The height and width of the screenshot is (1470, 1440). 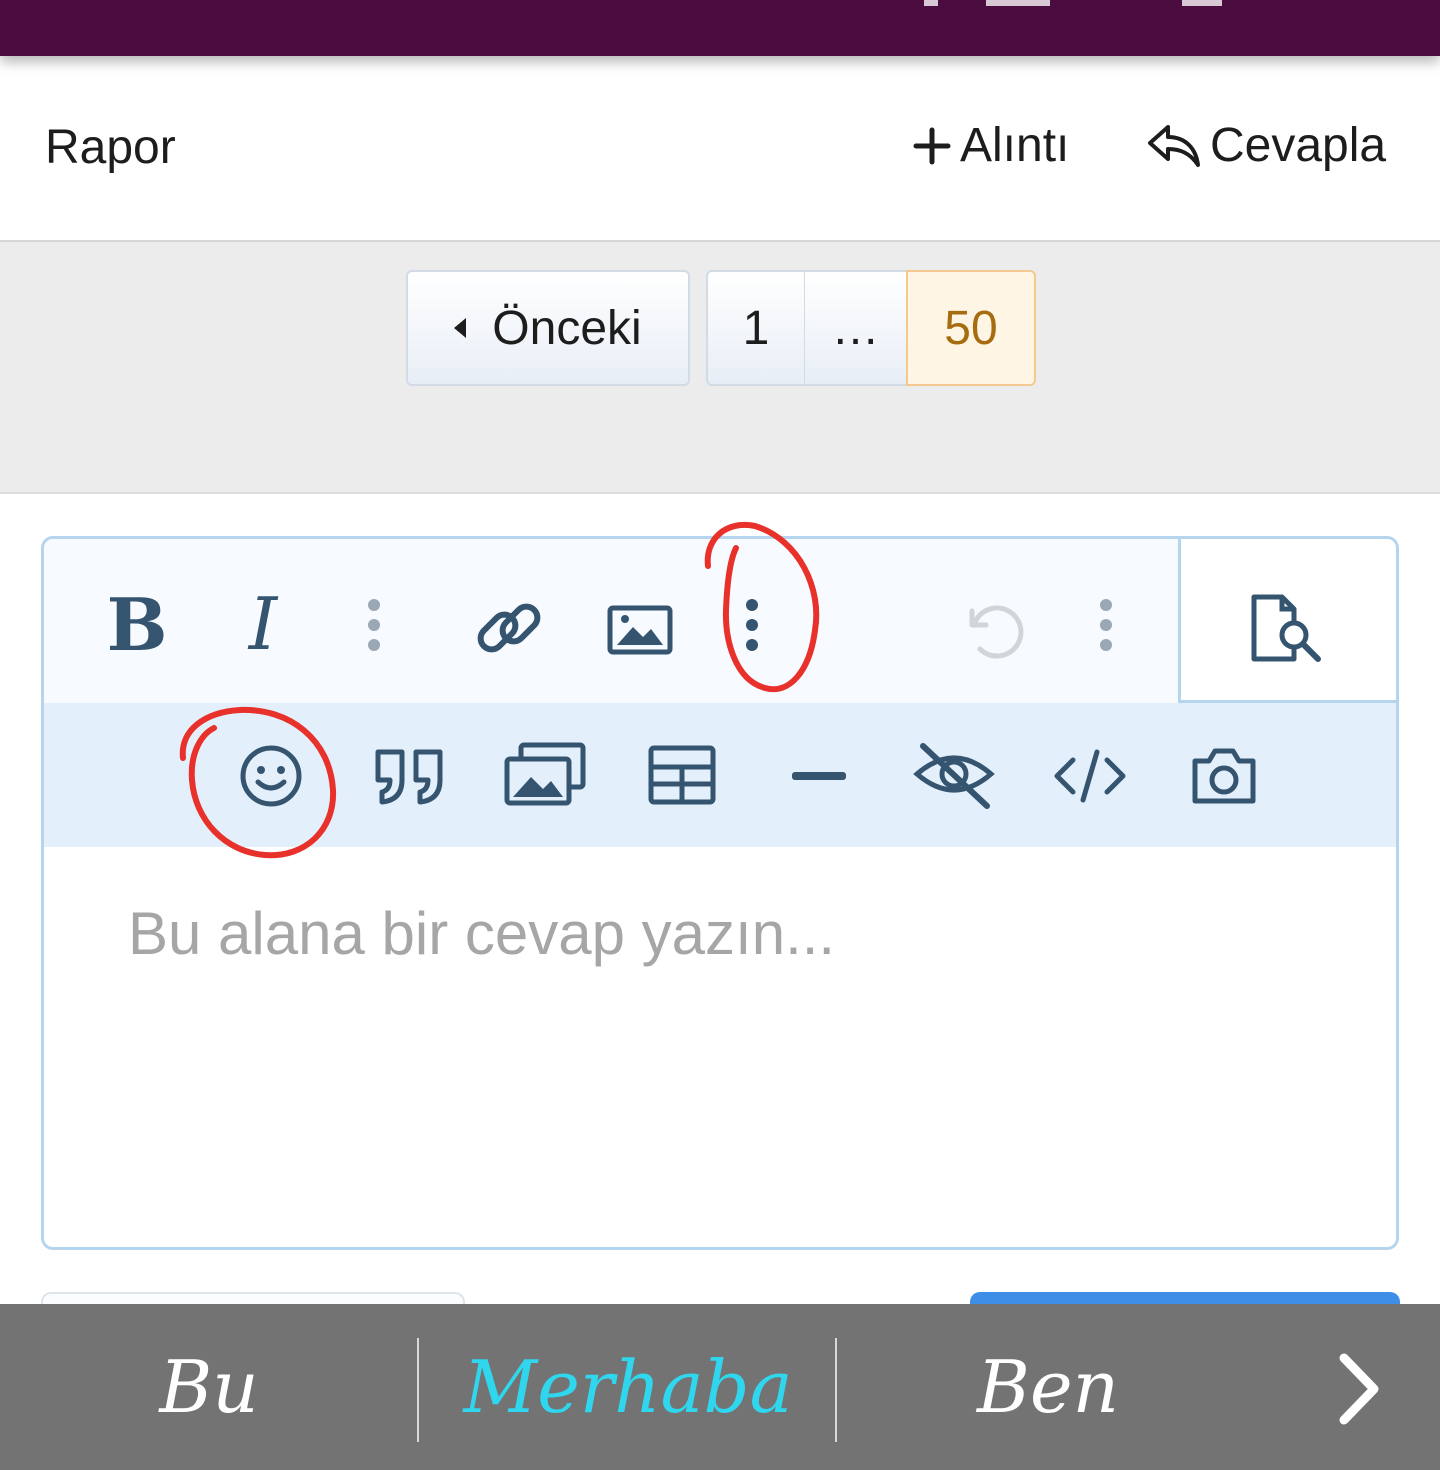 What do you see at coordinates (567, 328) in the screenshot?
I see `previous-page-label: Önceki` at bounding box center [567, 328].